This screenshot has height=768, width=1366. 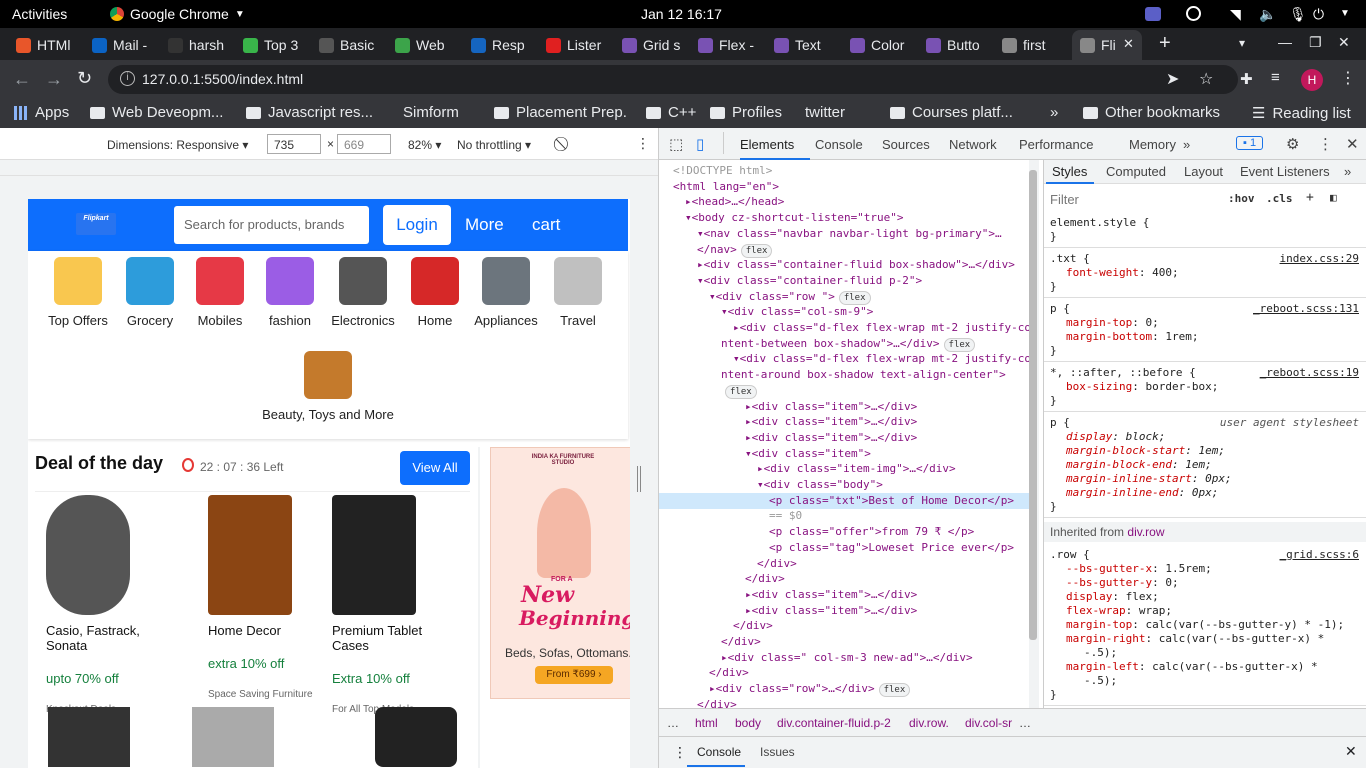 What do you see at coordinates (681, 14) in the screenshot?
I see `clock: Jan 12 16:17` at bounding box center [681, 14].